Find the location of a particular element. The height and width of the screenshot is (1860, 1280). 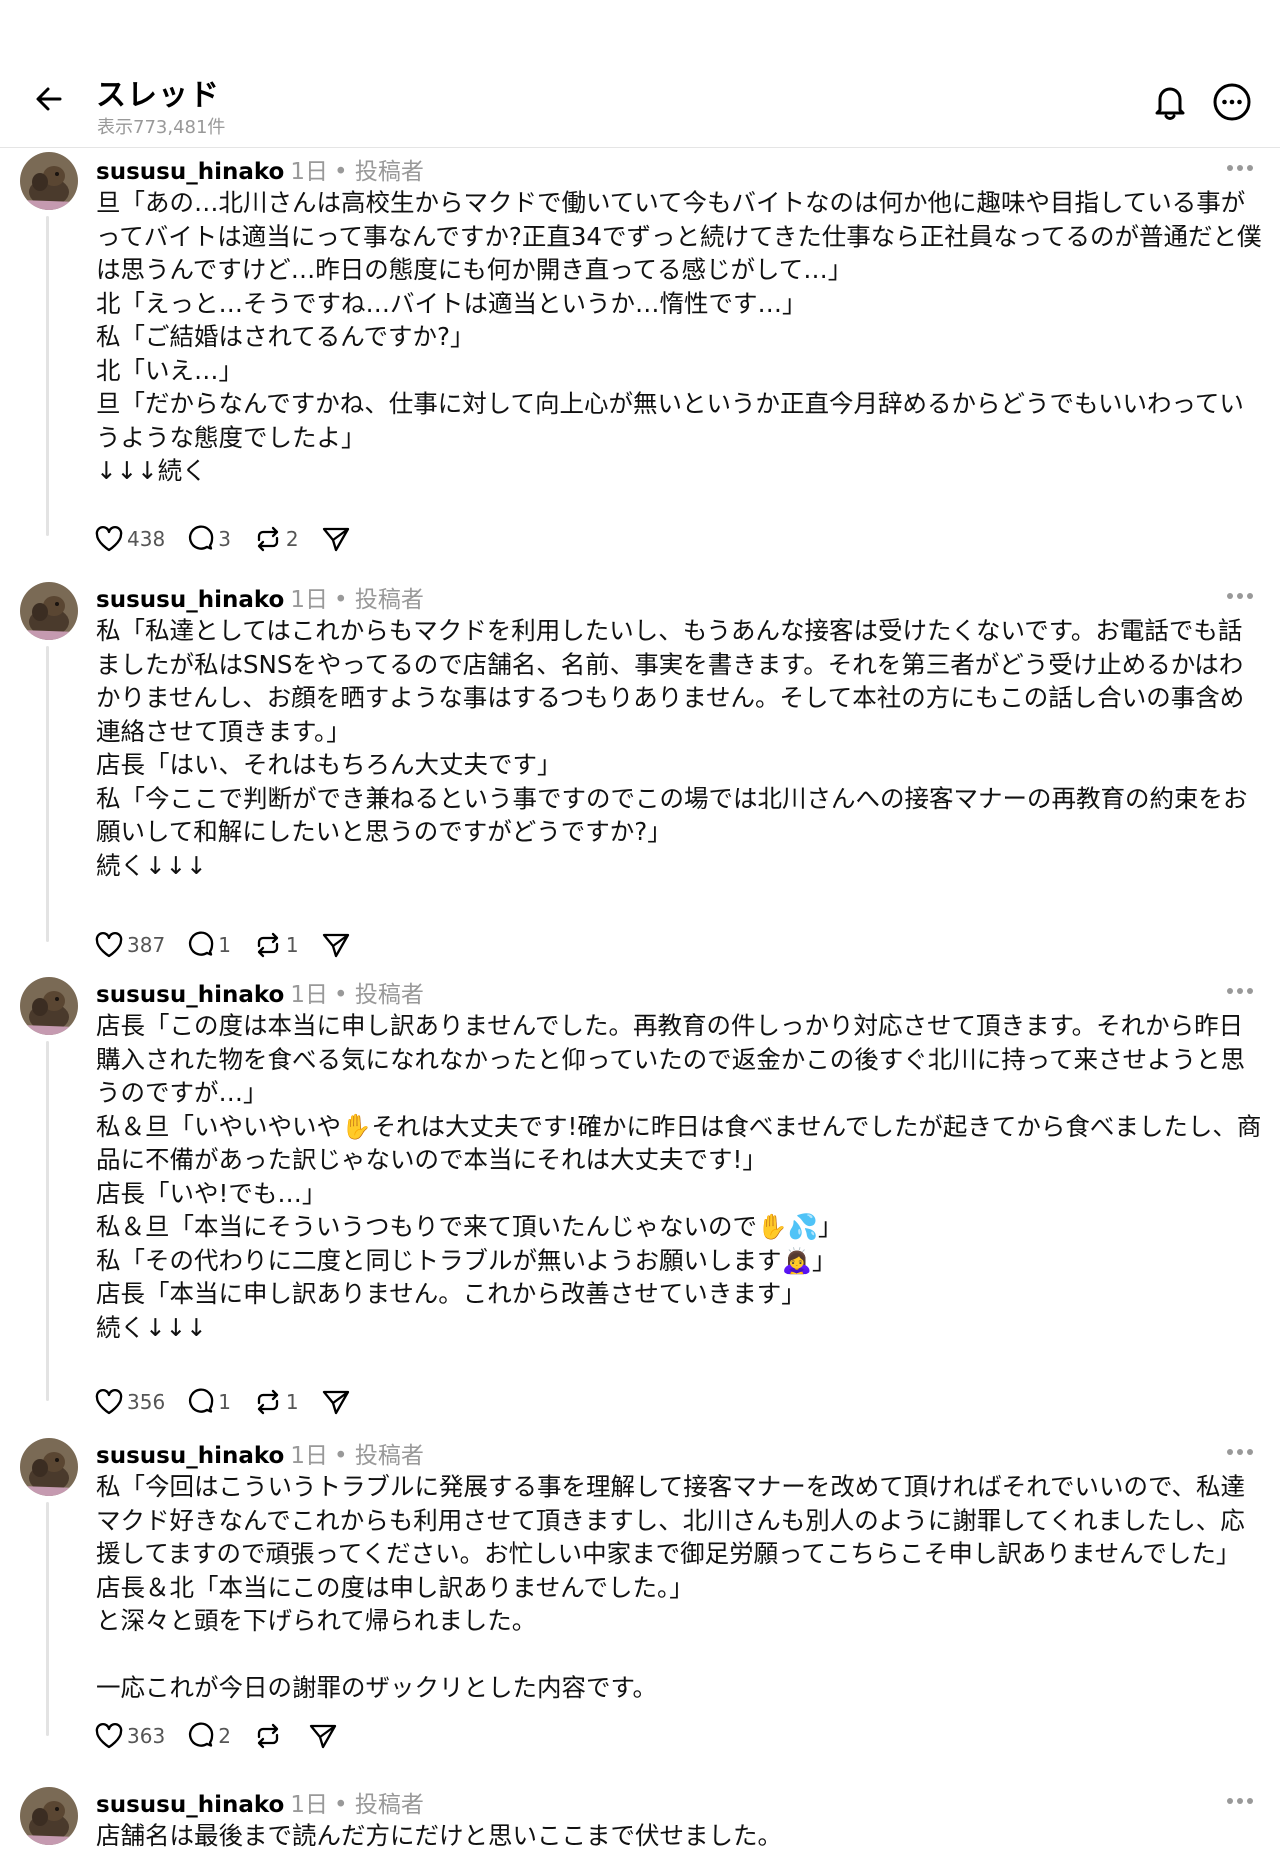

reply-count: 2 is located at coordinates (224, 1736).